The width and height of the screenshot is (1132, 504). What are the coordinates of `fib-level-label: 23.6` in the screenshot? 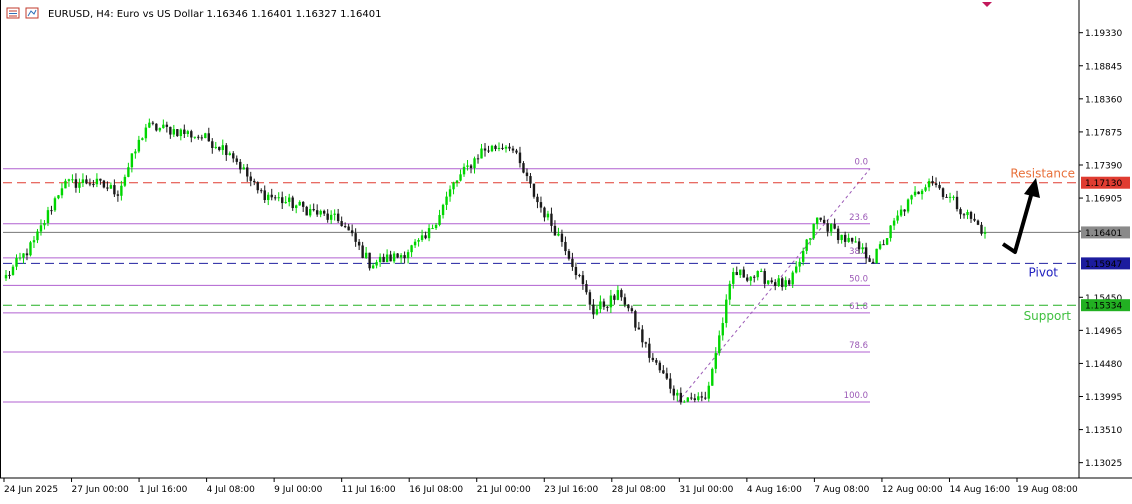 It's located at (858, 218).